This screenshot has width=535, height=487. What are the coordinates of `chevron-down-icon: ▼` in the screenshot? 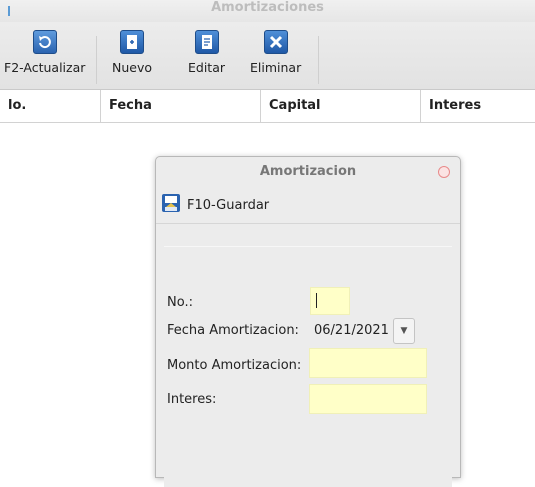 It's located at (403, 330).